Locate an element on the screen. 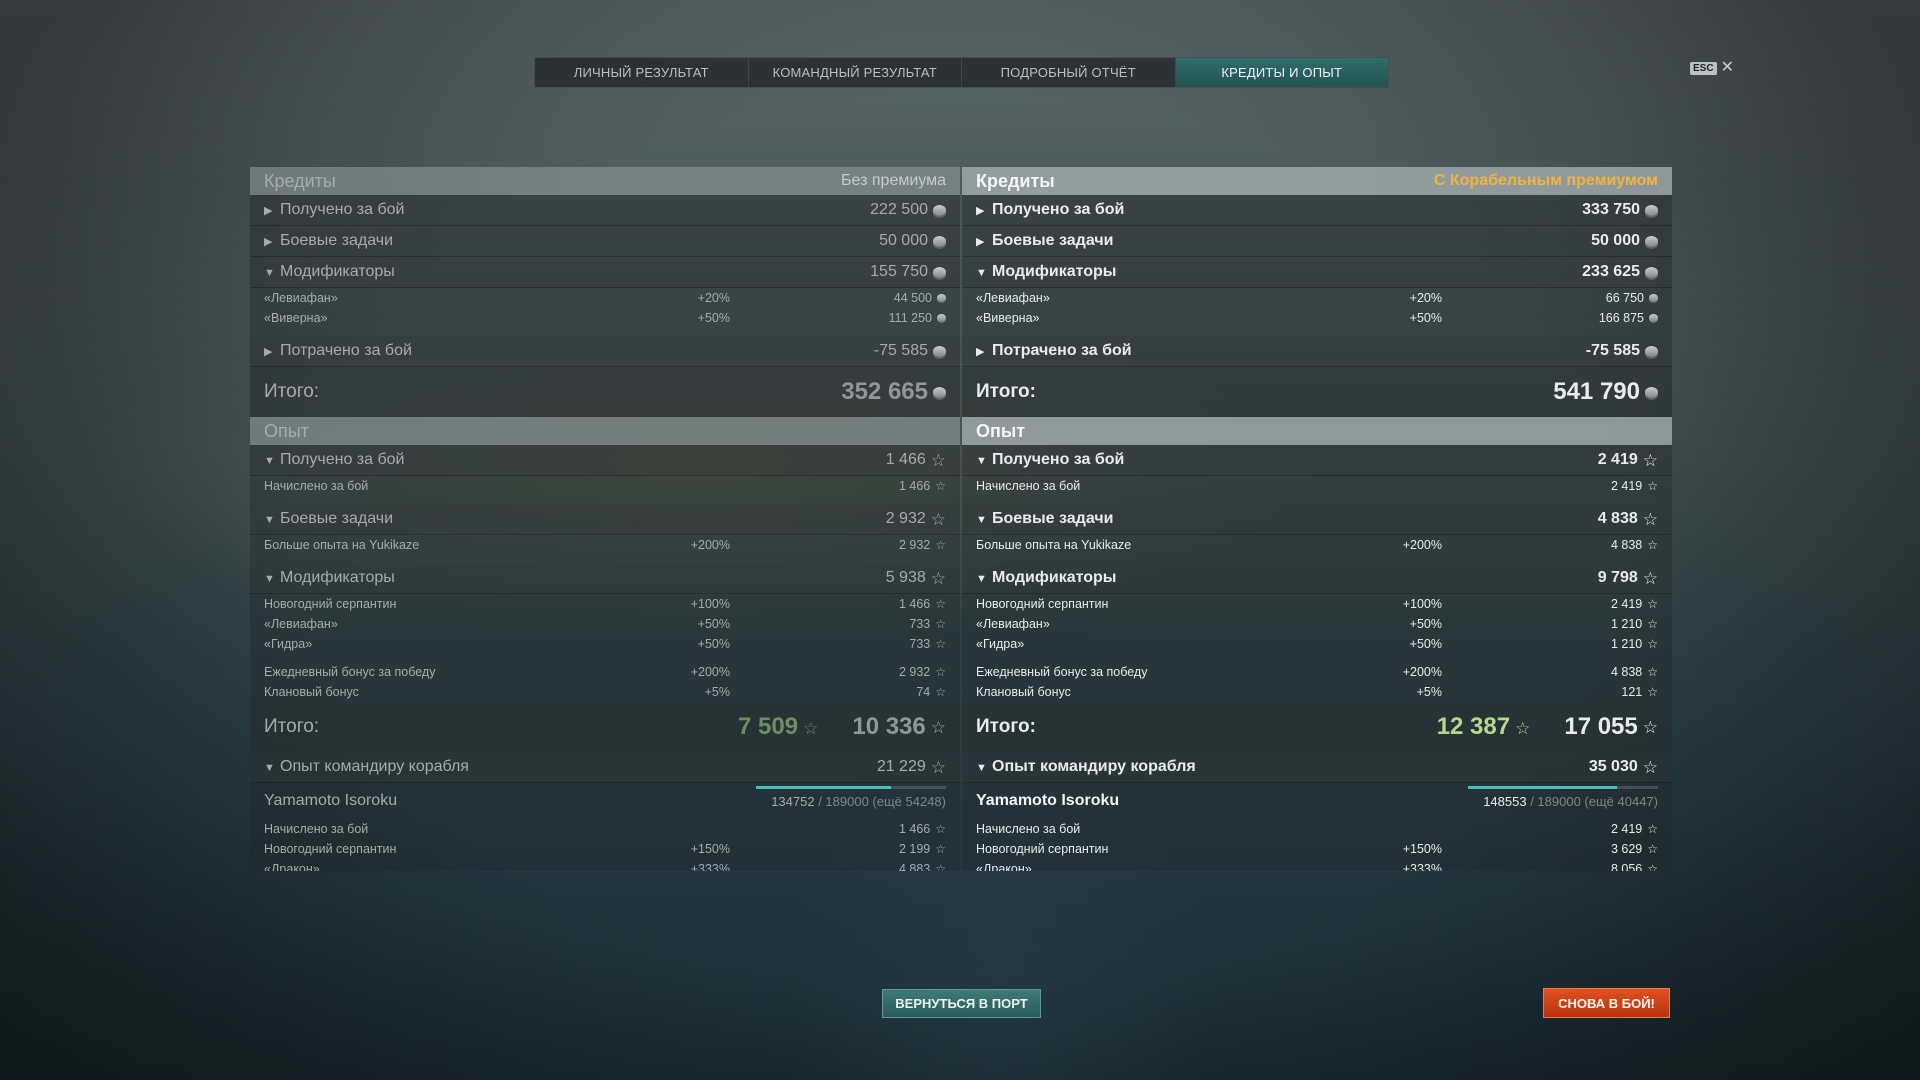  xp-modifiers-row: ▼ Модификаторы 5 938 ☆ is located at coordinates (605, 578).